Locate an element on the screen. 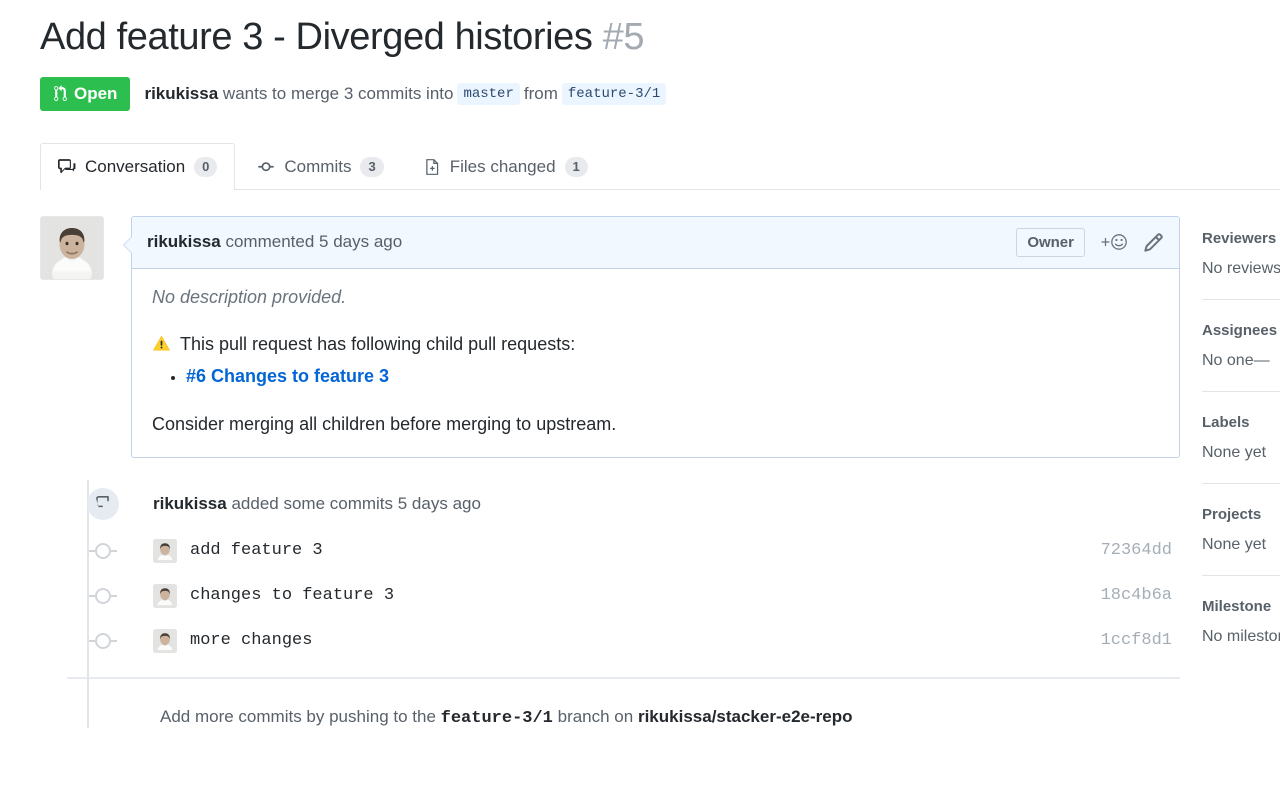  sidebar-title-reviewers: Reviewers is located at coordinates (1239, 238).